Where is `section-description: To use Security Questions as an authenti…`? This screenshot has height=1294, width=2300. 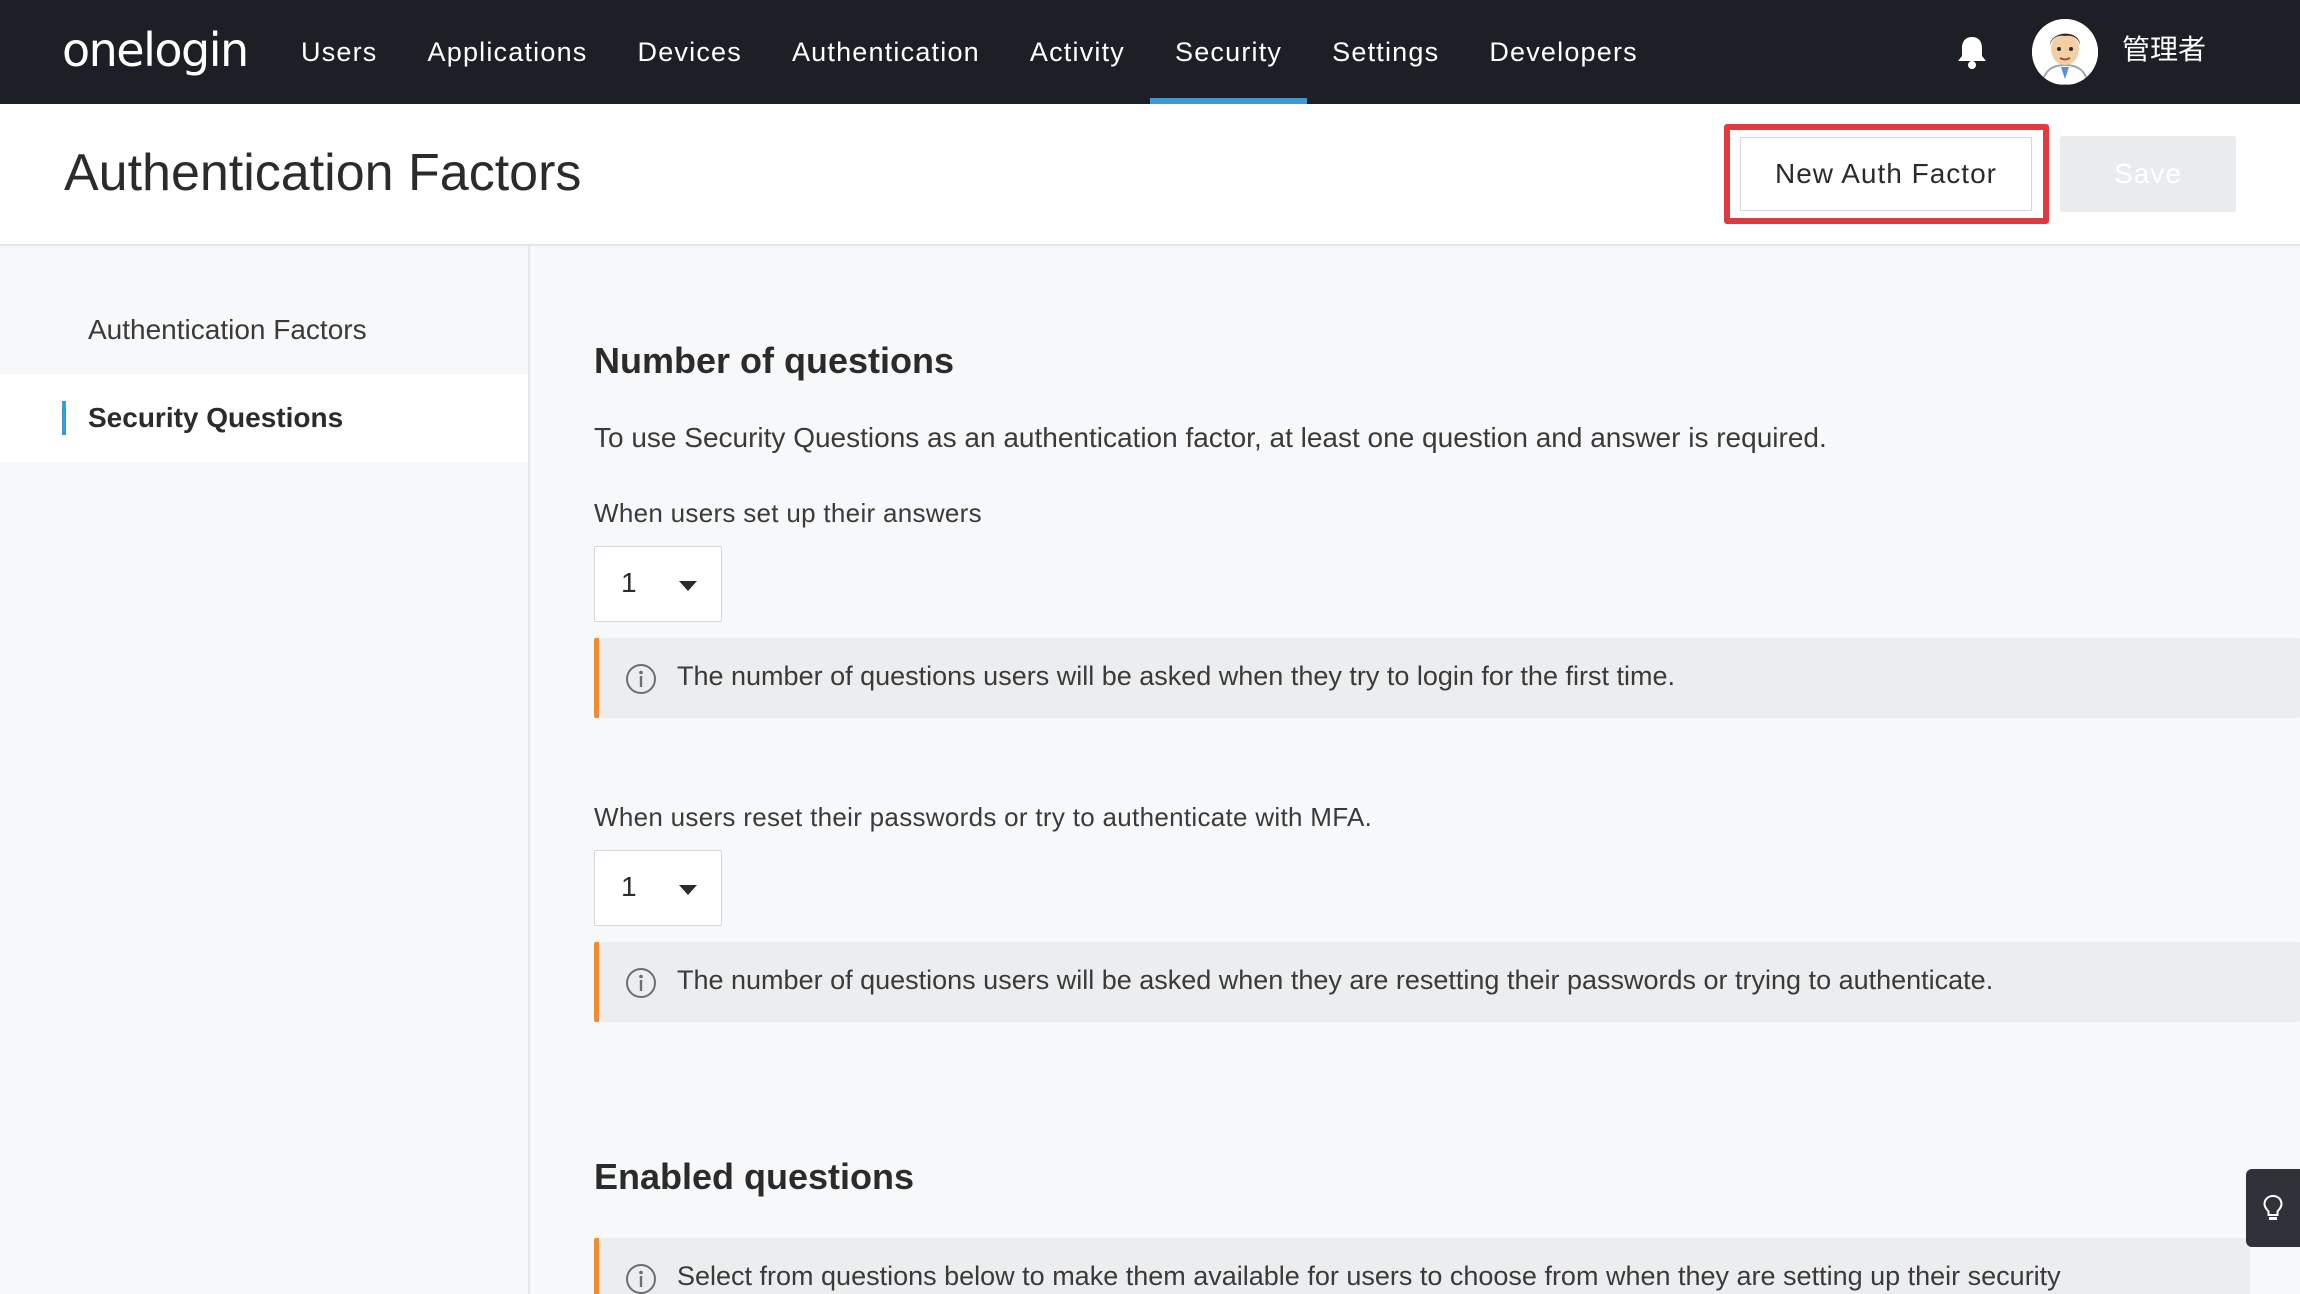
section-description: To use Security Questions as an authenti… is located at coordinates (1210, 437).